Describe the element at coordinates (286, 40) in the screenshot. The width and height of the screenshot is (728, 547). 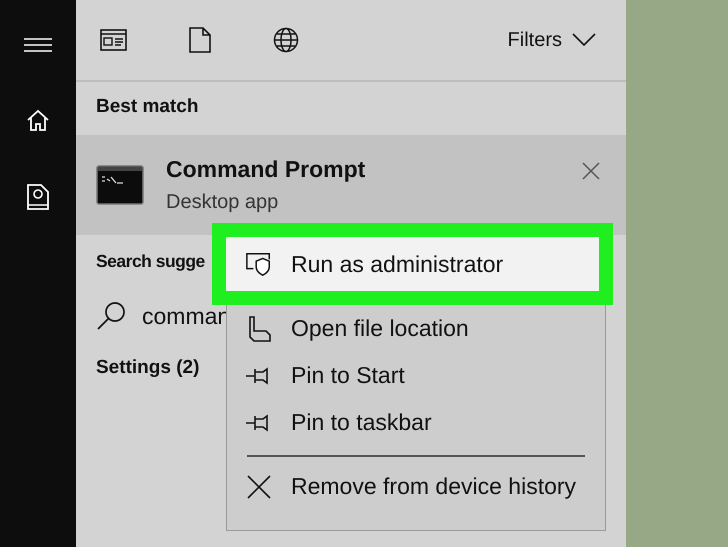
I see `globe-icon` at that location.